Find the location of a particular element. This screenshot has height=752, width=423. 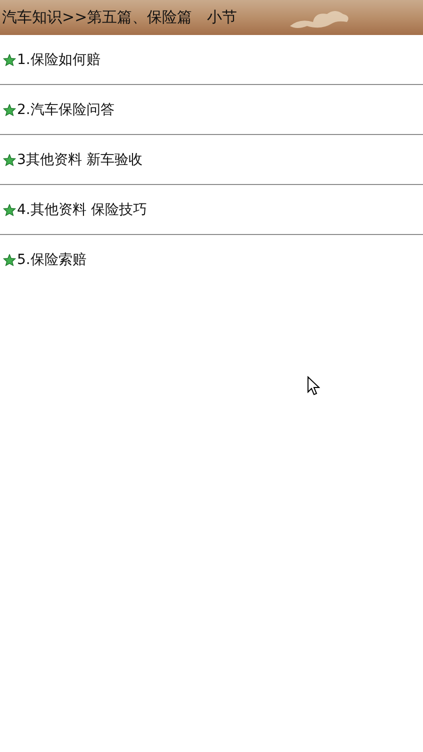

list-item: 1.保险如何赔 is located at coordinates (211, 60).